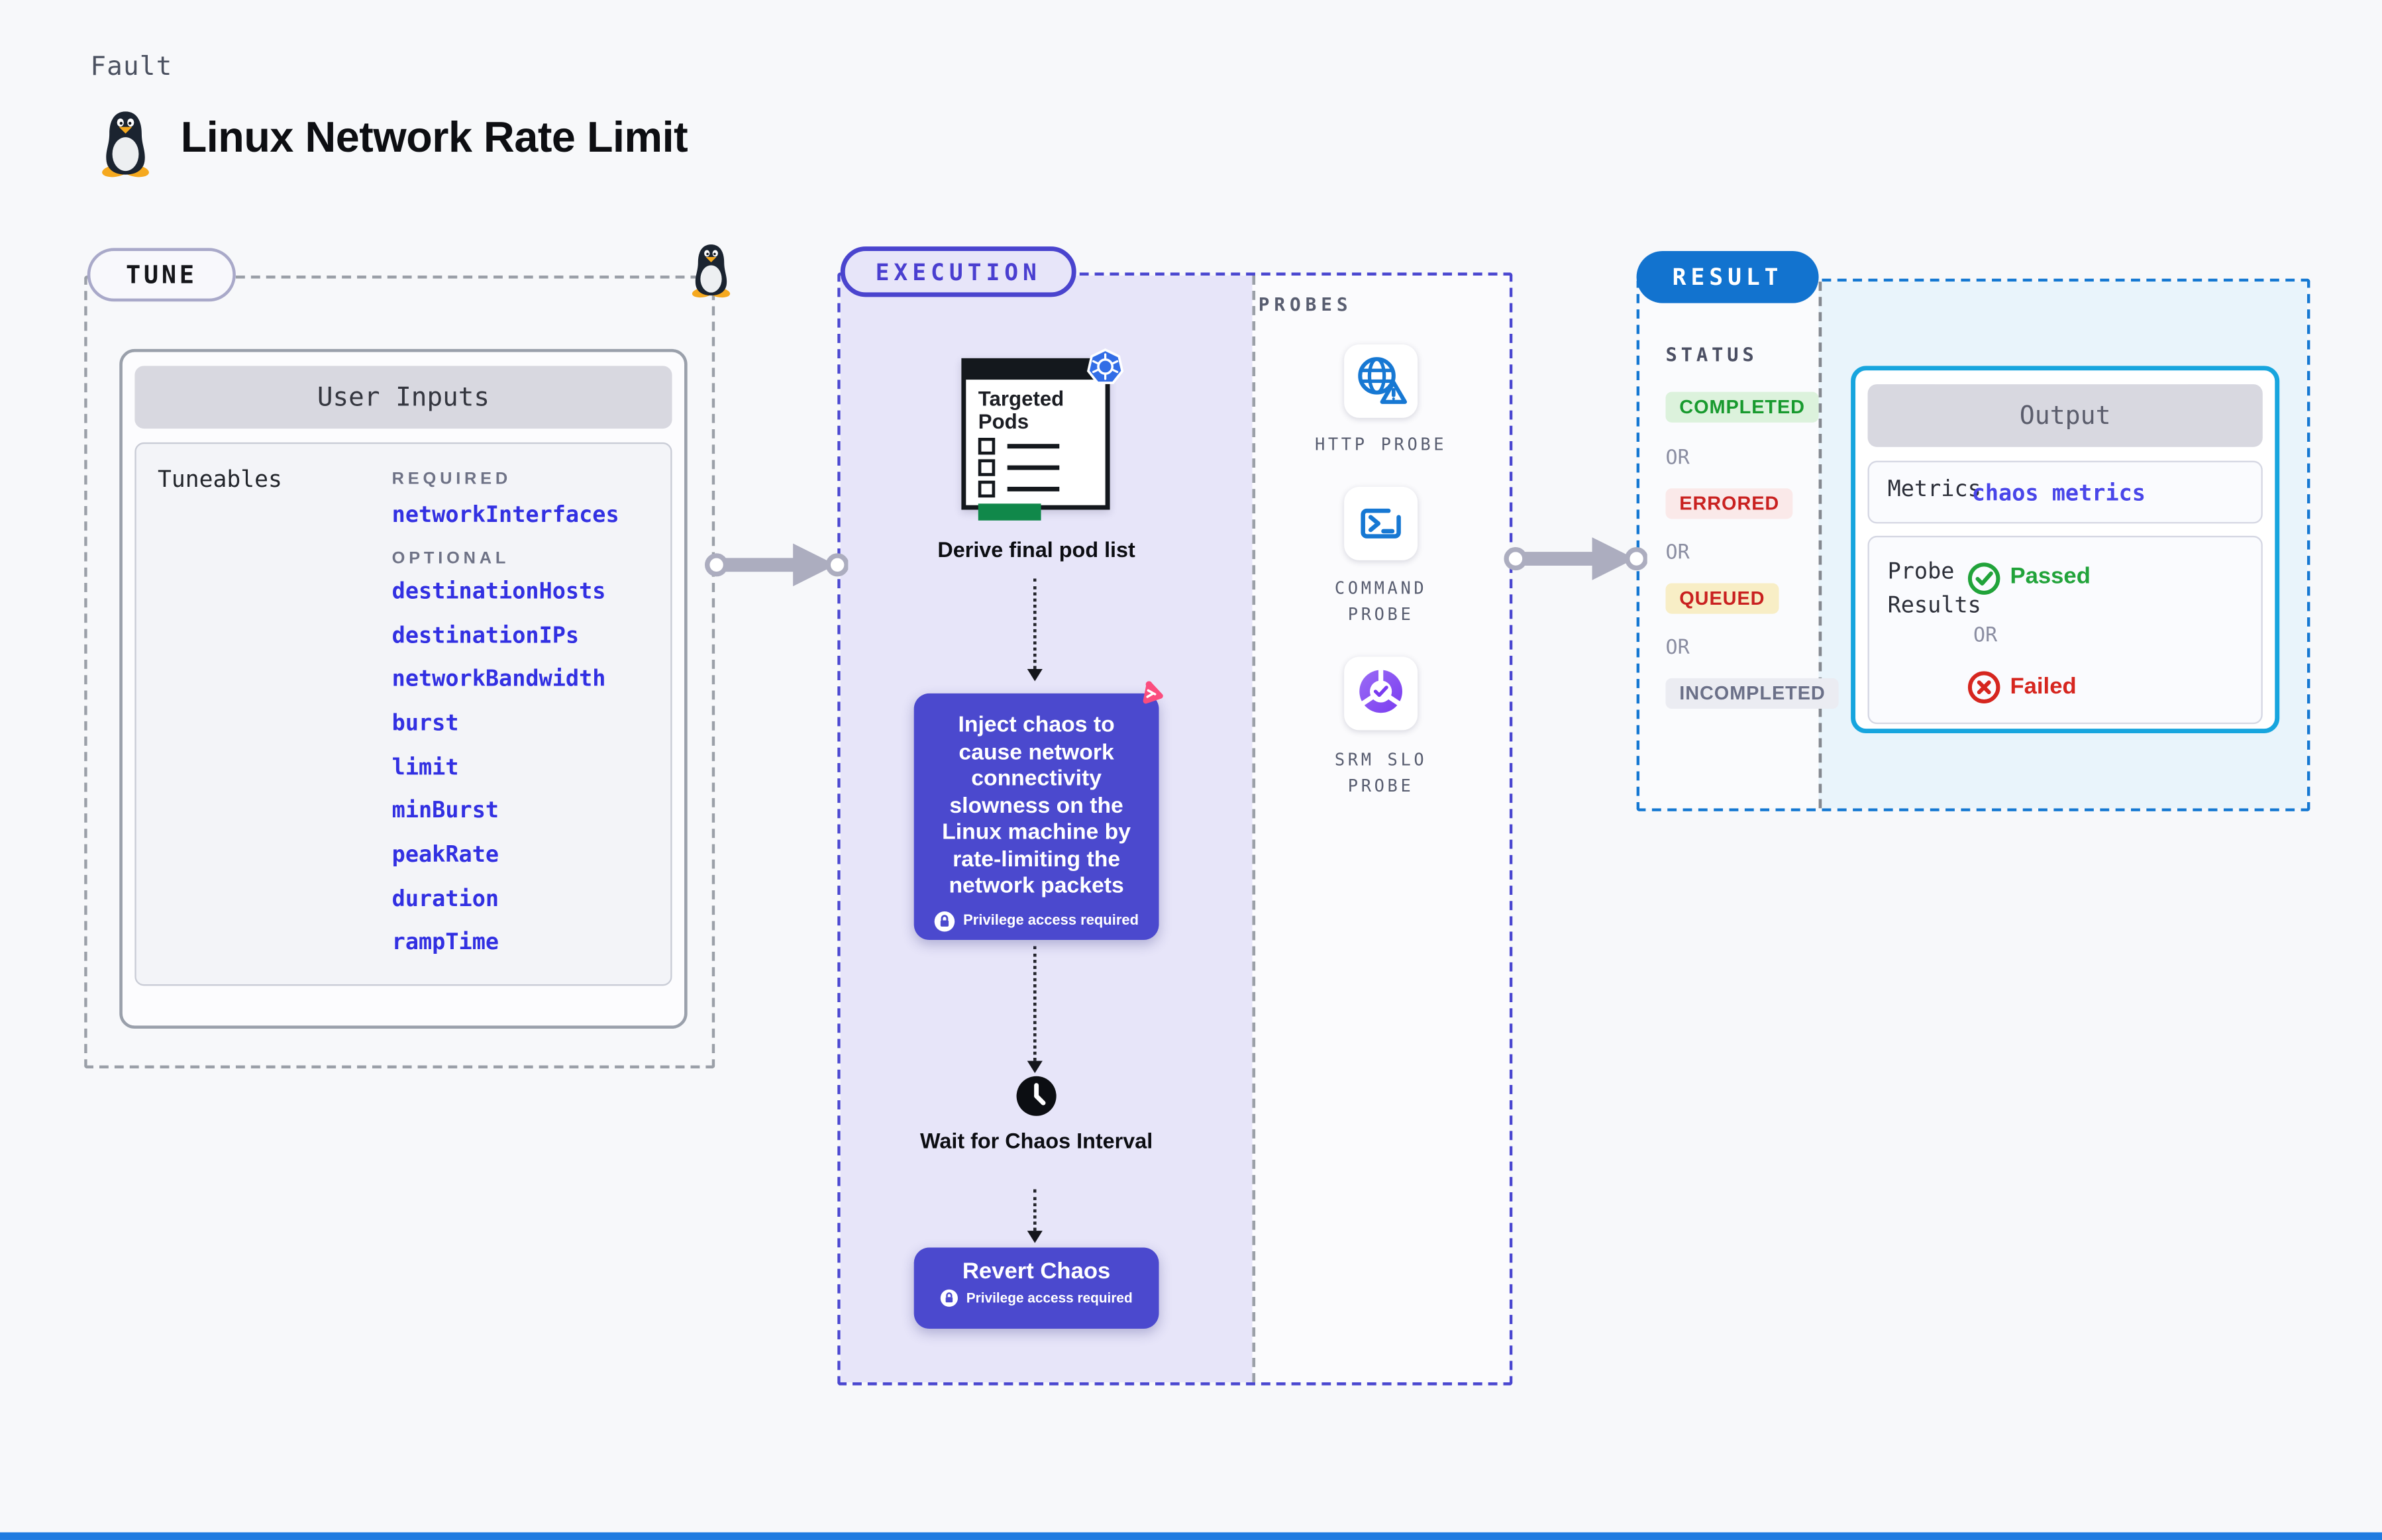  I want to click on kubernetes-icon, so click(1105, 366).